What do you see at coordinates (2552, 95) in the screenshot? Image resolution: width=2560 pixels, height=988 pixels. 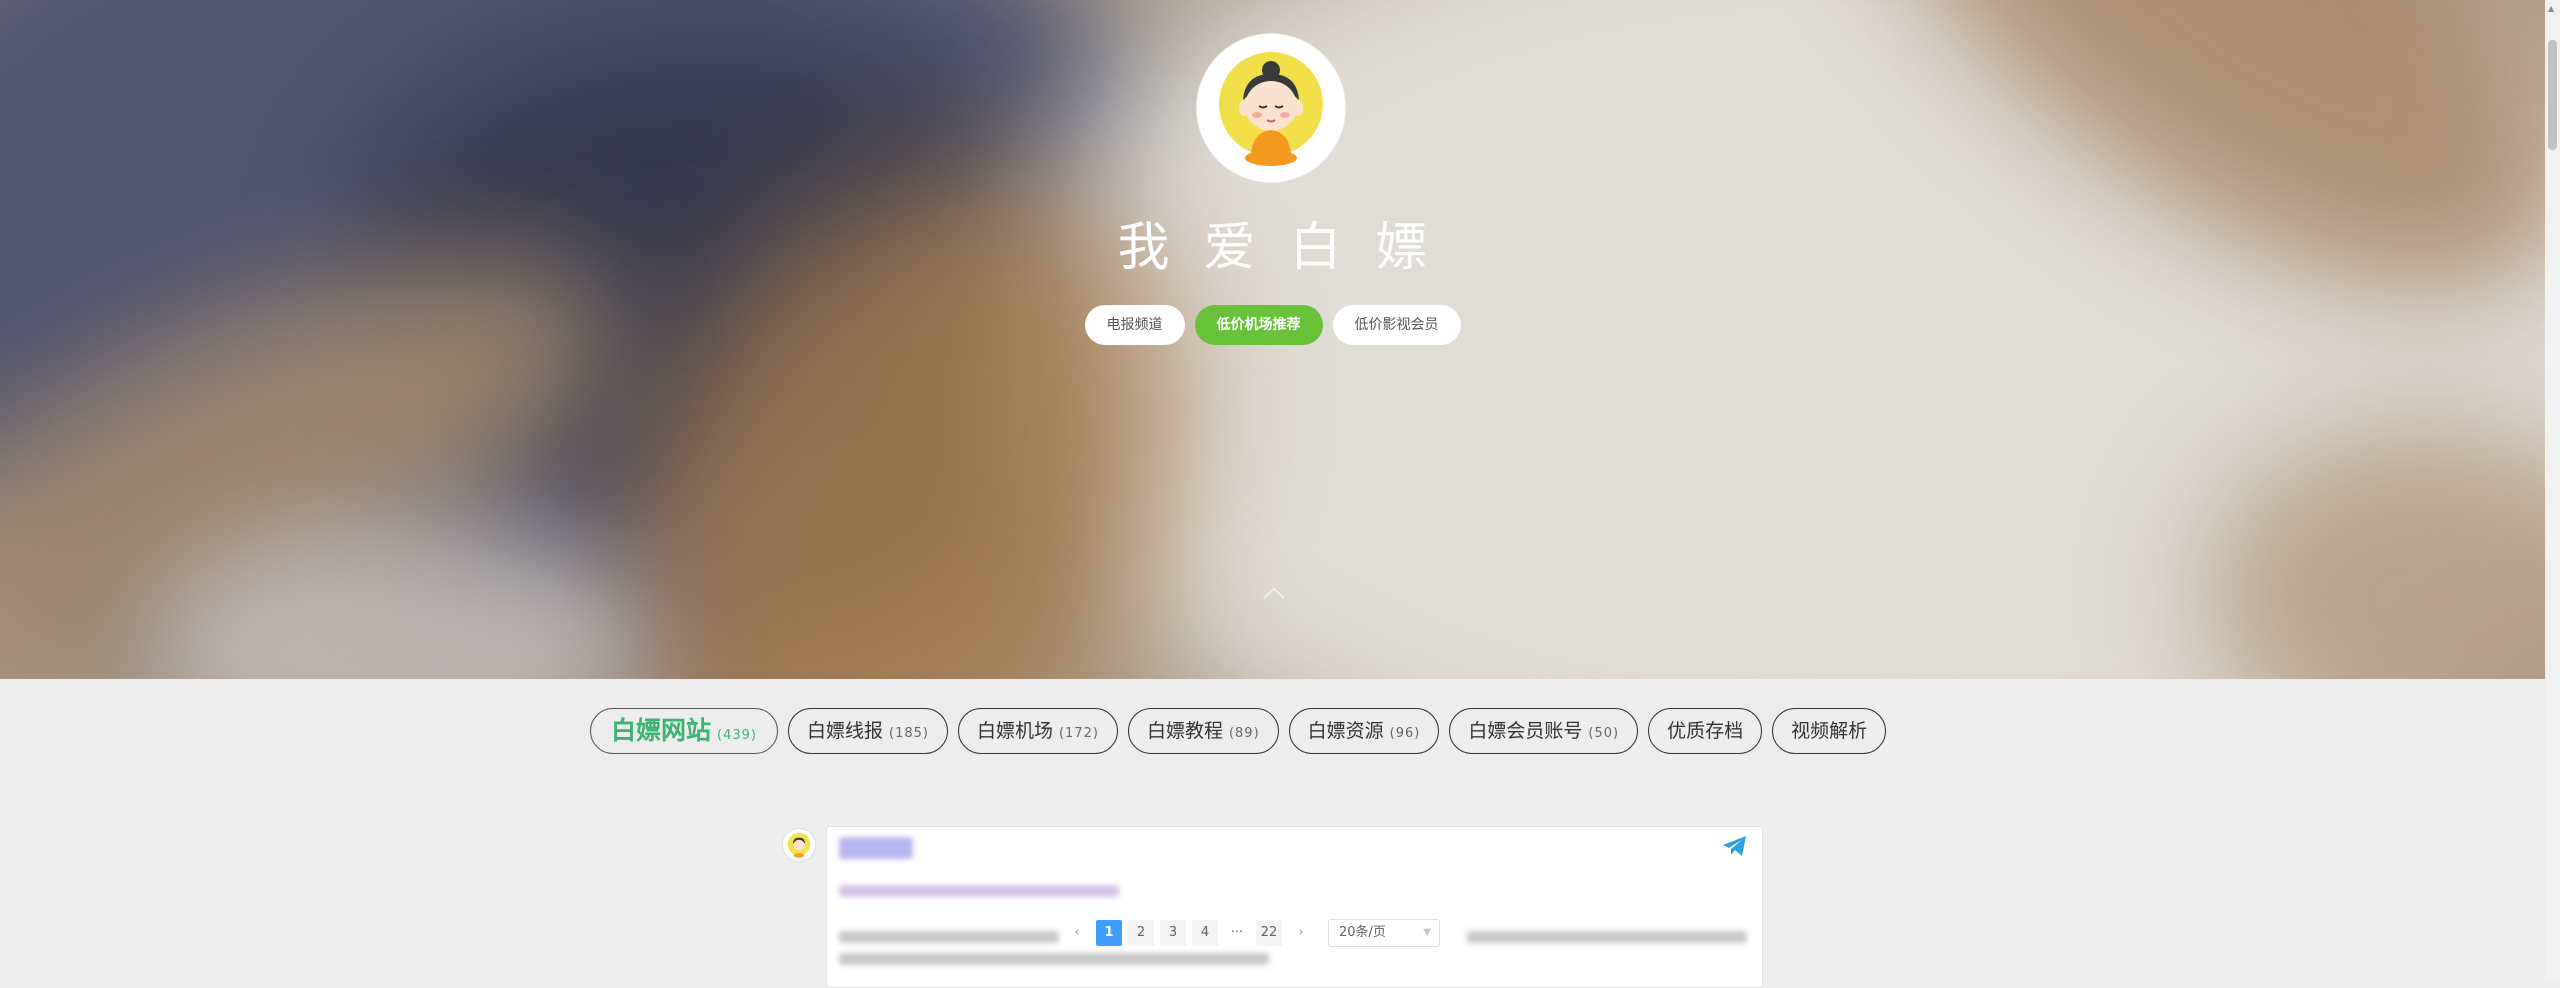 I see `scroll-thumb` at bounding box center [2552, 95].